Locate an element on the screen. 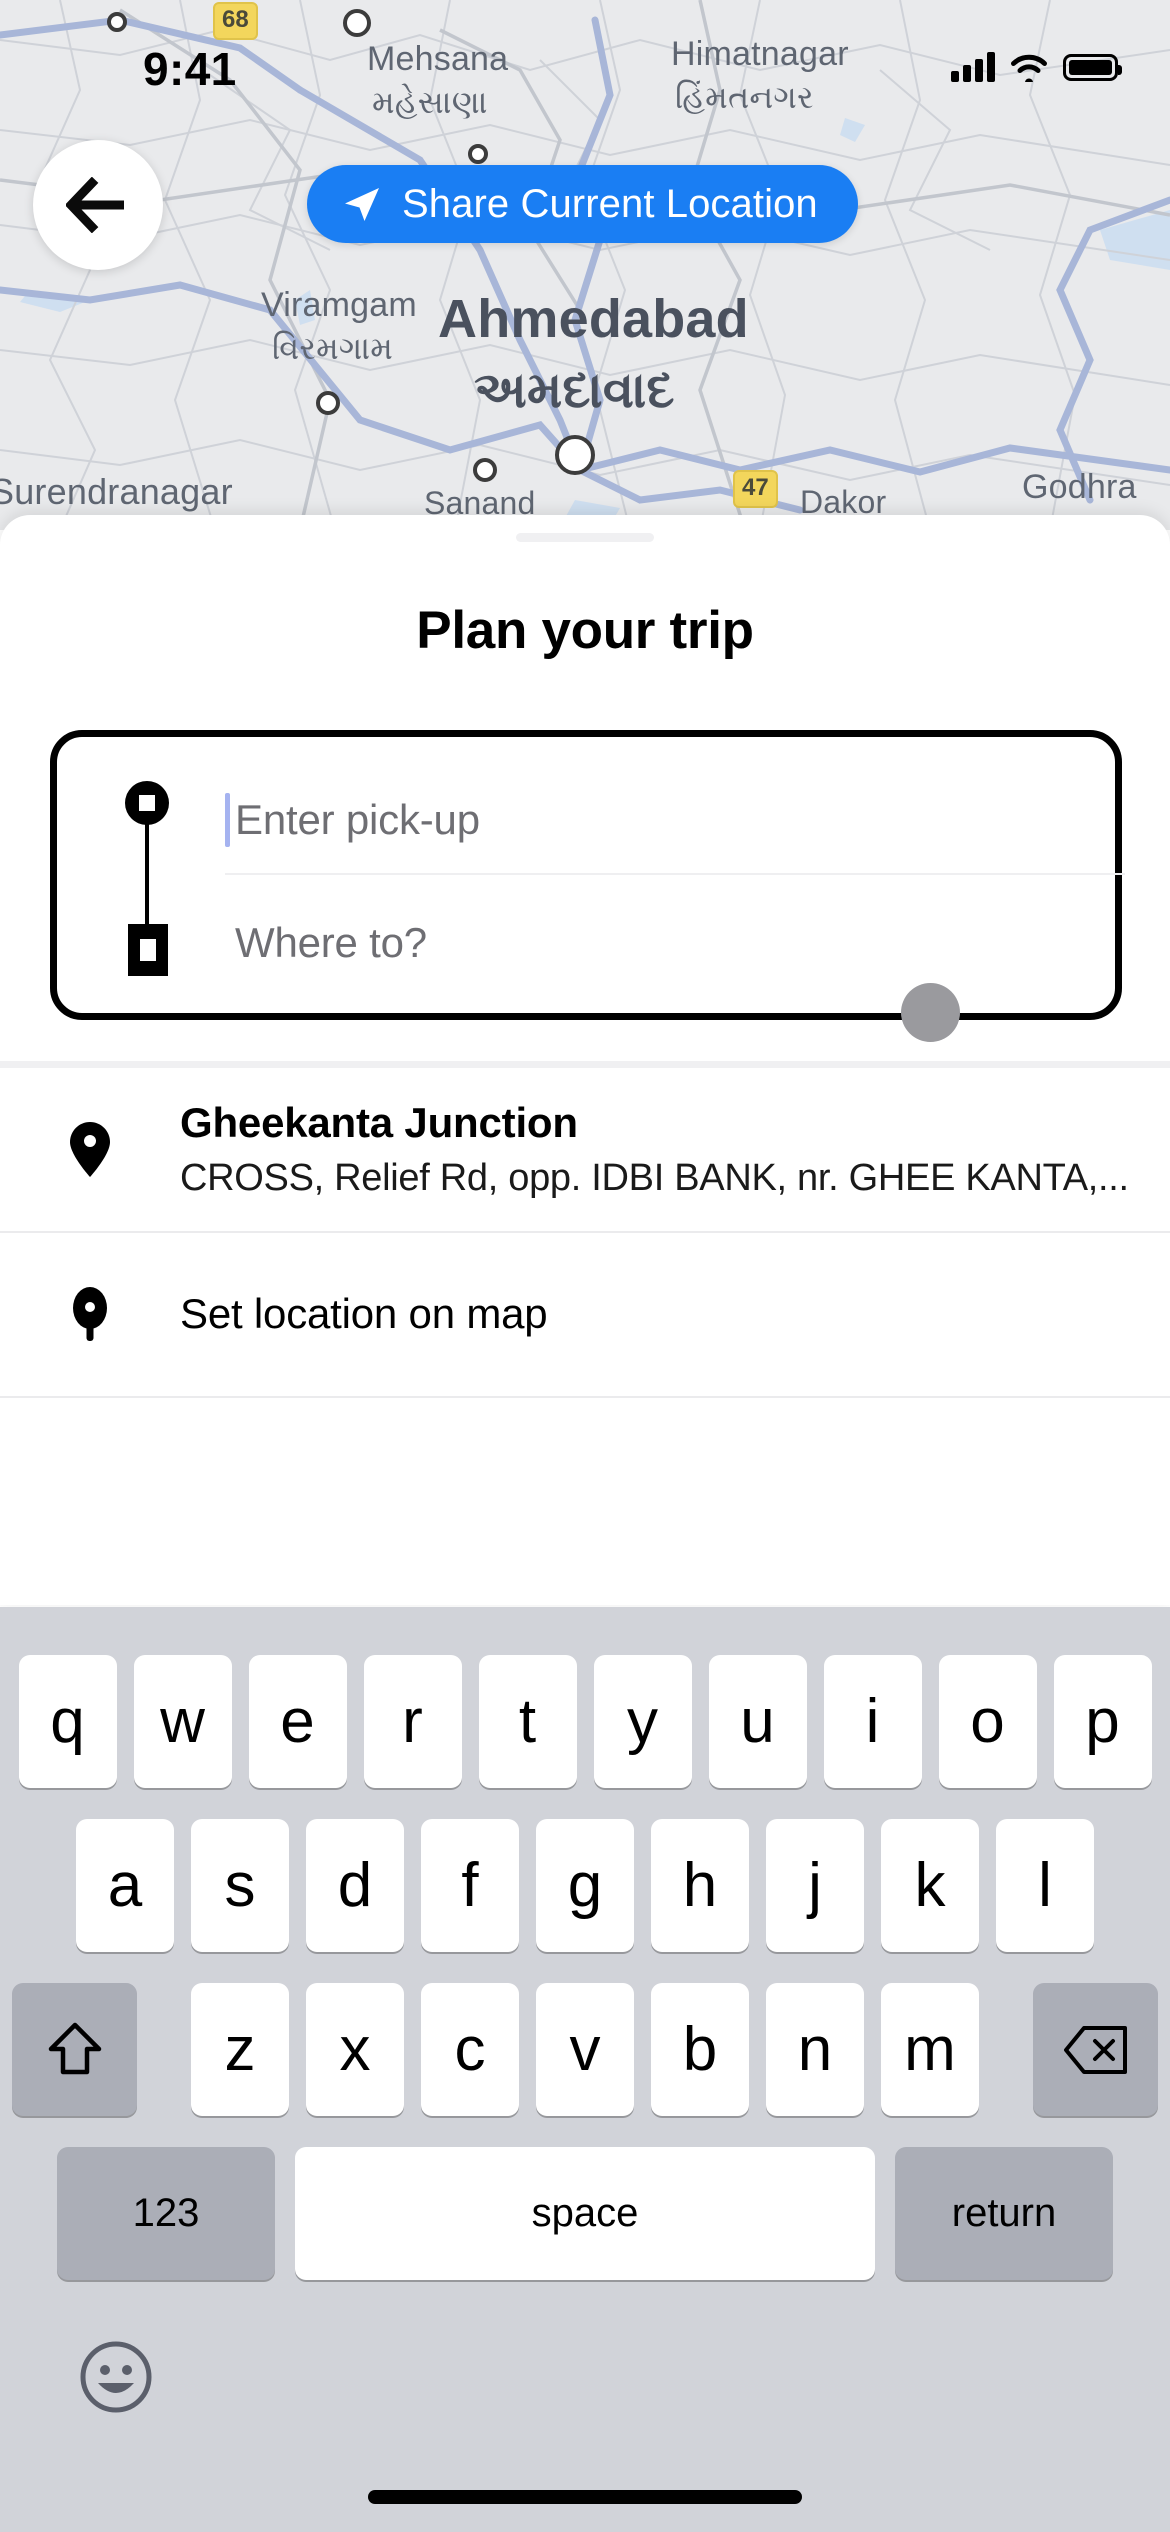 This screenshot has height=2532, width=1170. backspace-icon is located at coordinates (1095, 2049).